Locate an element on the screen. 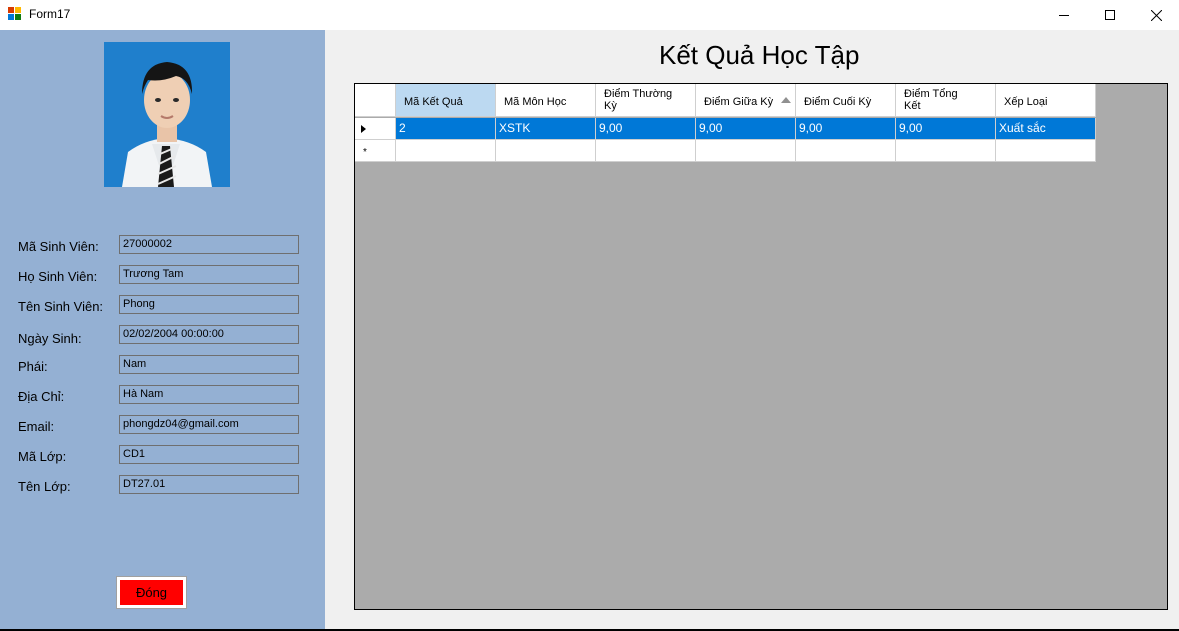 The image size is (1179, 631). column-header-midterm-score: Điểm Giữa Kỳ is located at coordinates (746, 100).